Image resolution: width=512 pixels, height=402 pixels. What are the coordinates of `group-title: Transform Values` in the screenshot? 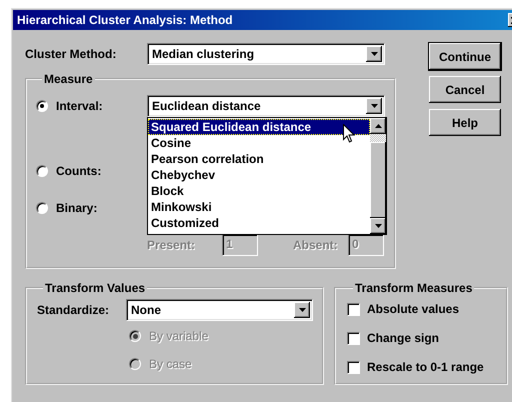 It's located at (95, 288).